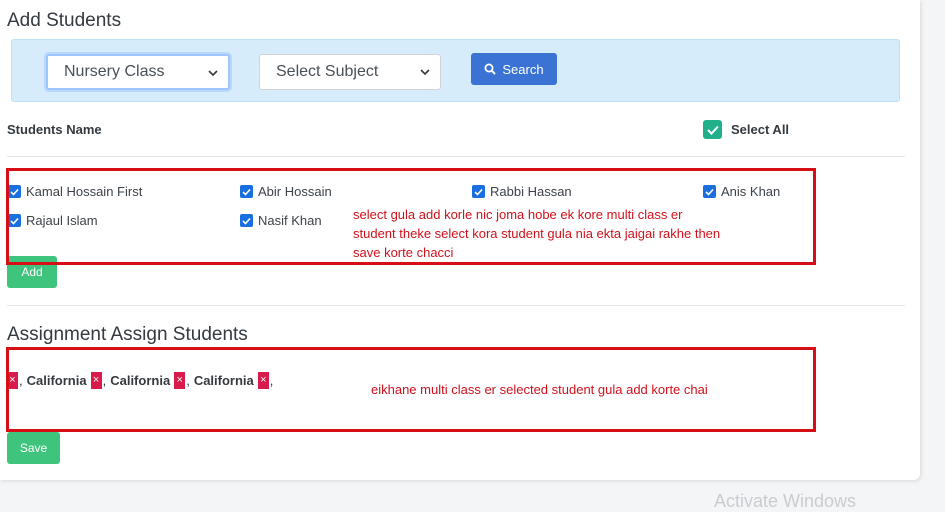 The height and width of the screenshot is (512, 945). I want to click on filter-bar: Nursery Class Select Subject Search, so click(455, 70).